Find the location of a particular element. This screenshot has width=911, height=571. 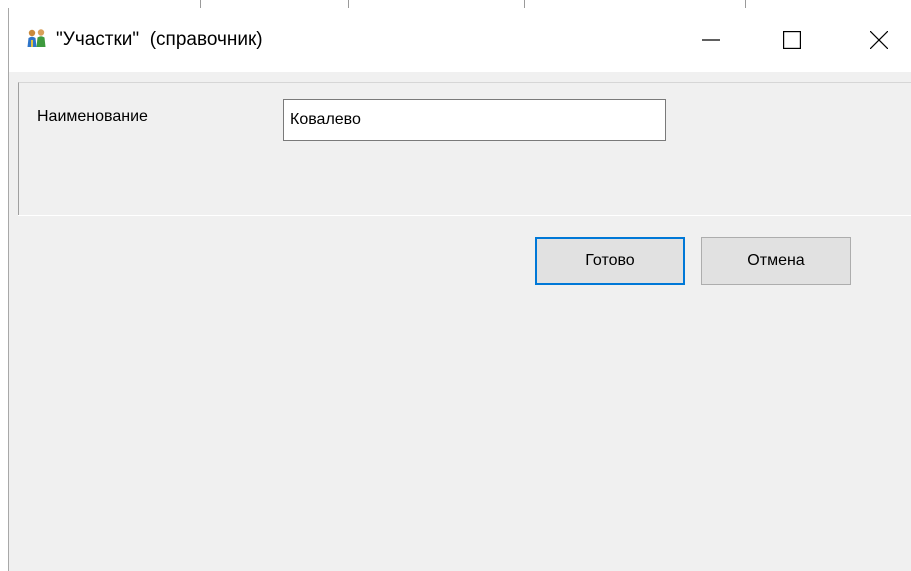

minimize-icon is located at coordinates (711, 40).